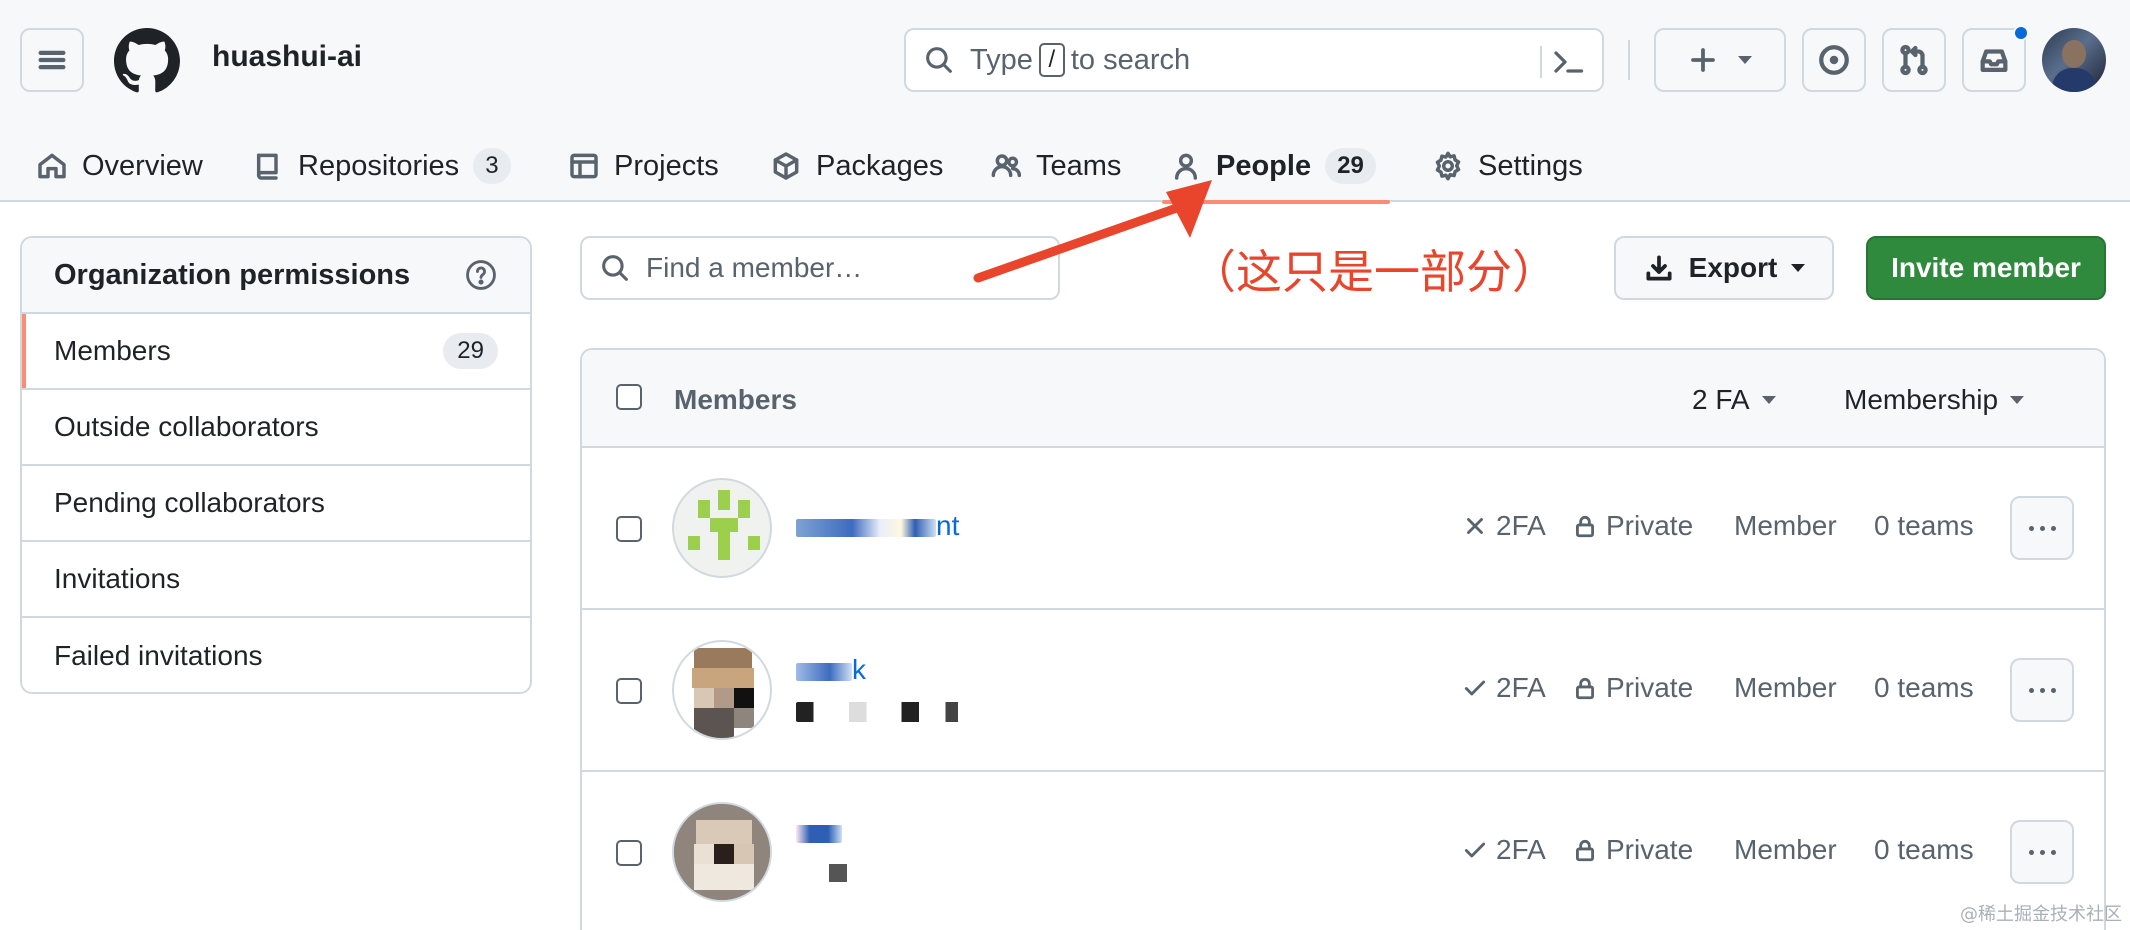 Image resolution: width=2130 pixels, height=930 pixels. I want to click on member-name-link: k, so click(831, 670).